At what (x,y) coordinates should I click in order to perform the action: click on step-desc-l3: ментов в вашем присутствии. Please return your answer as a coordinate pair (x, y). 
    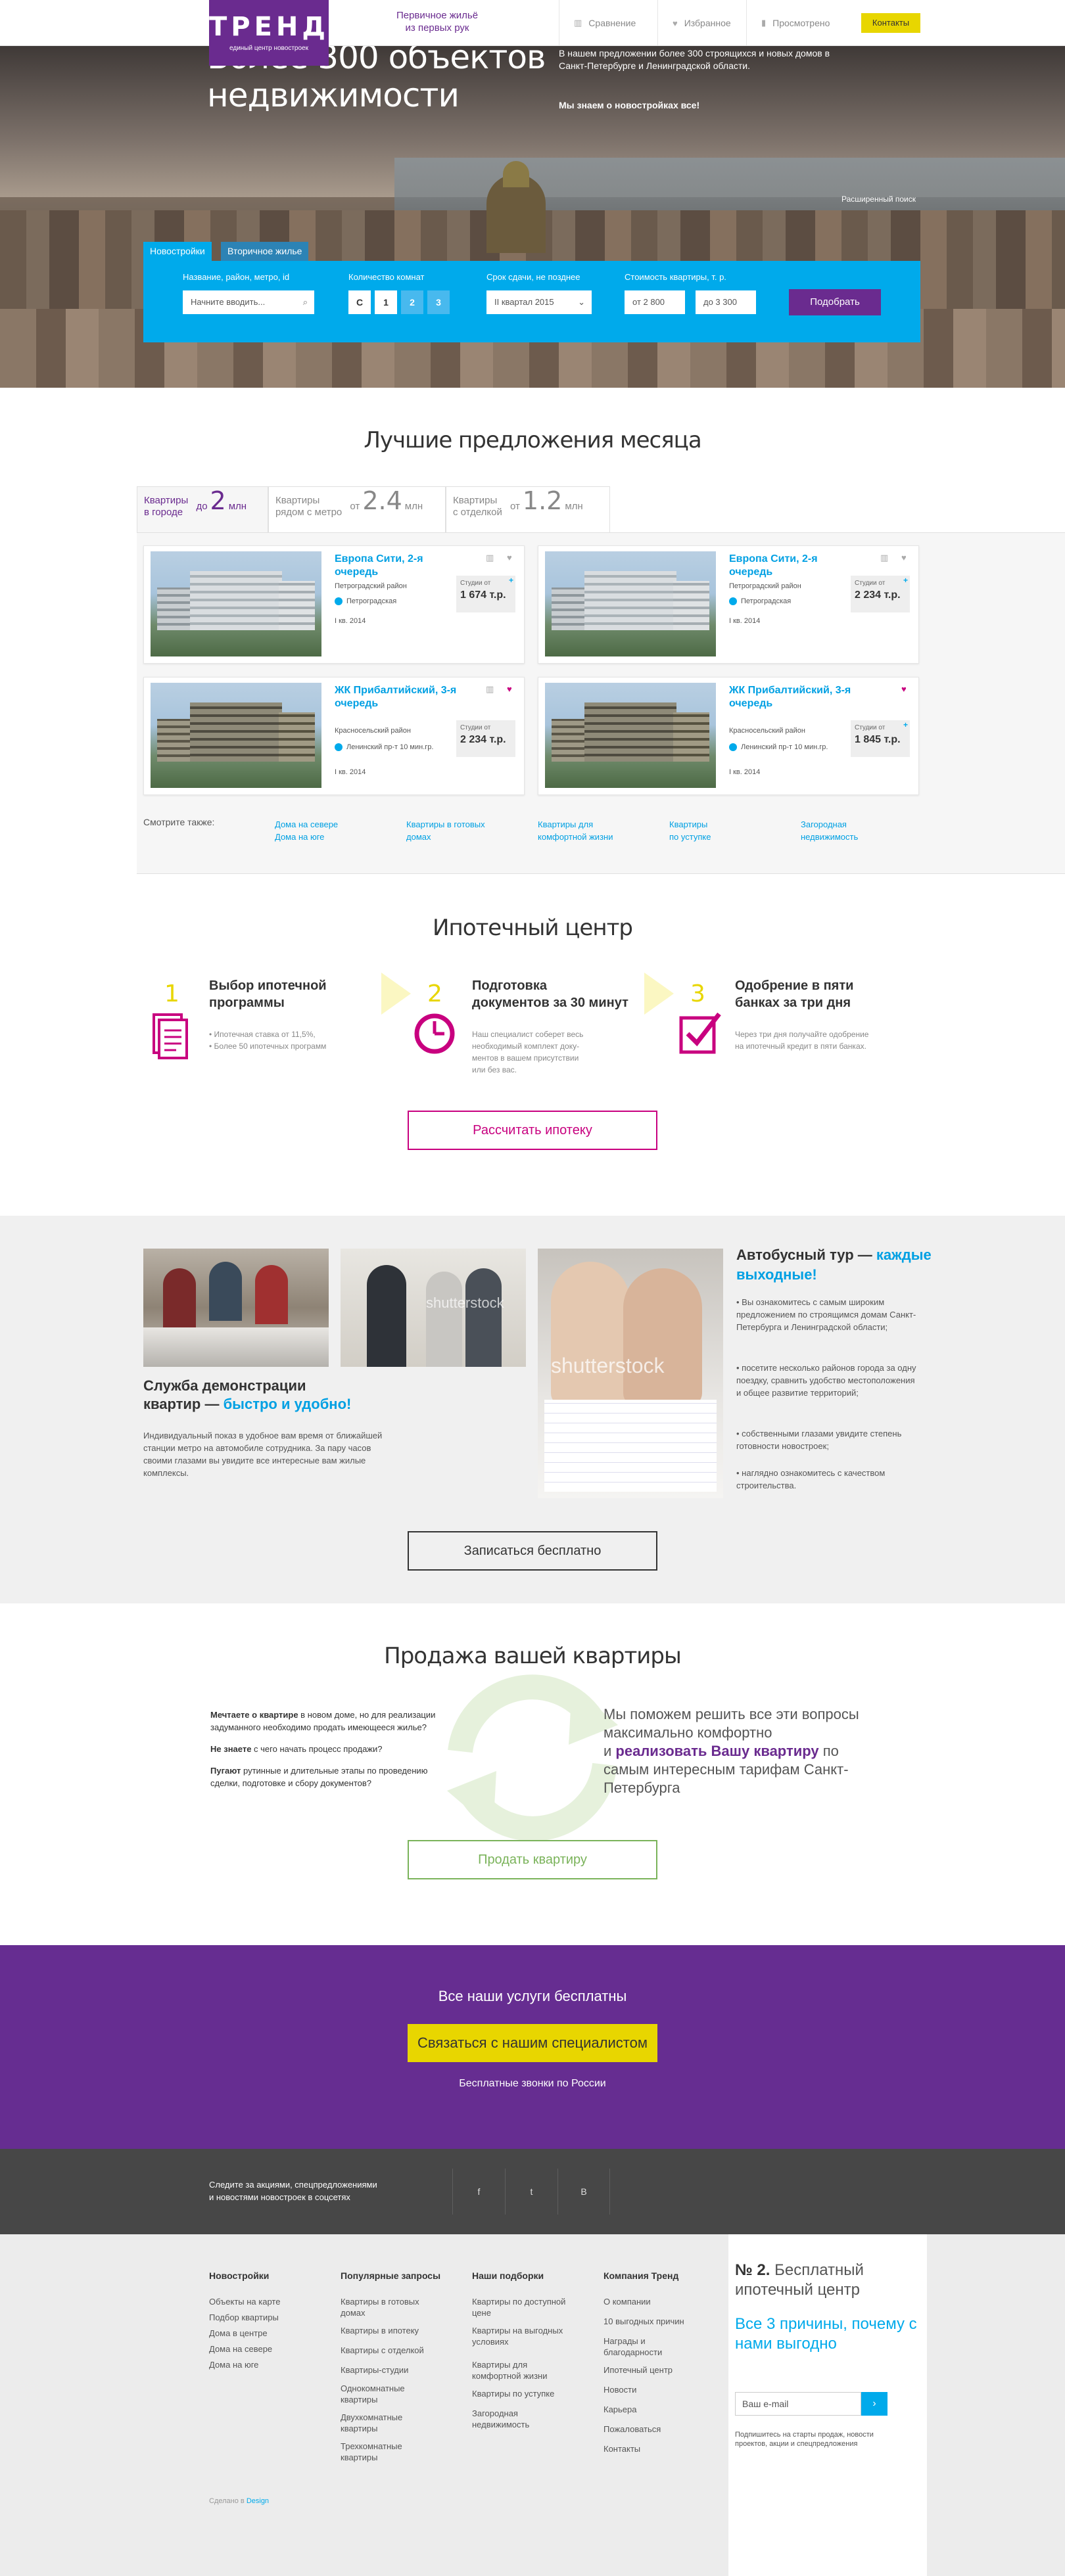
    Looking at the image, I should click on (525, 1058).